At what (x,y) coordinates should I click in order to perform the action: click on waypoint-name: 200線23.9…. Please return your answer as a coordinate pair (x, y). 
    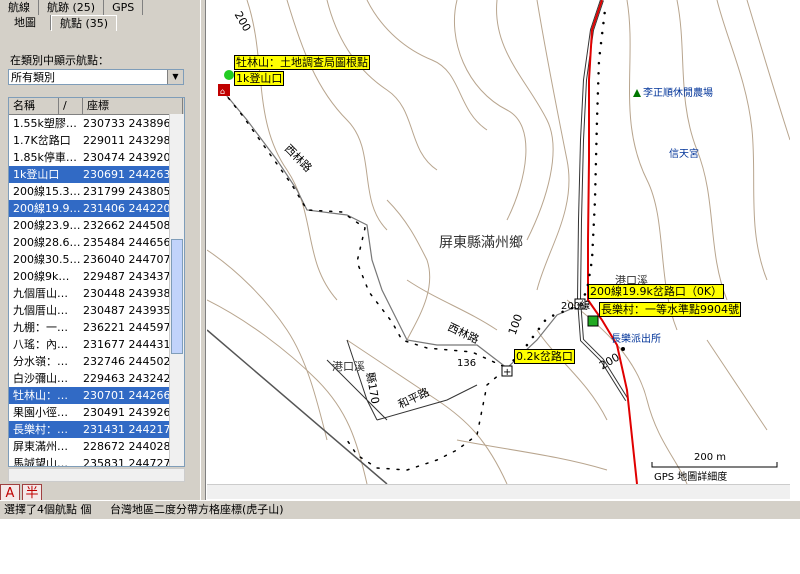
    Looking at the image, I should click on (47, 225).